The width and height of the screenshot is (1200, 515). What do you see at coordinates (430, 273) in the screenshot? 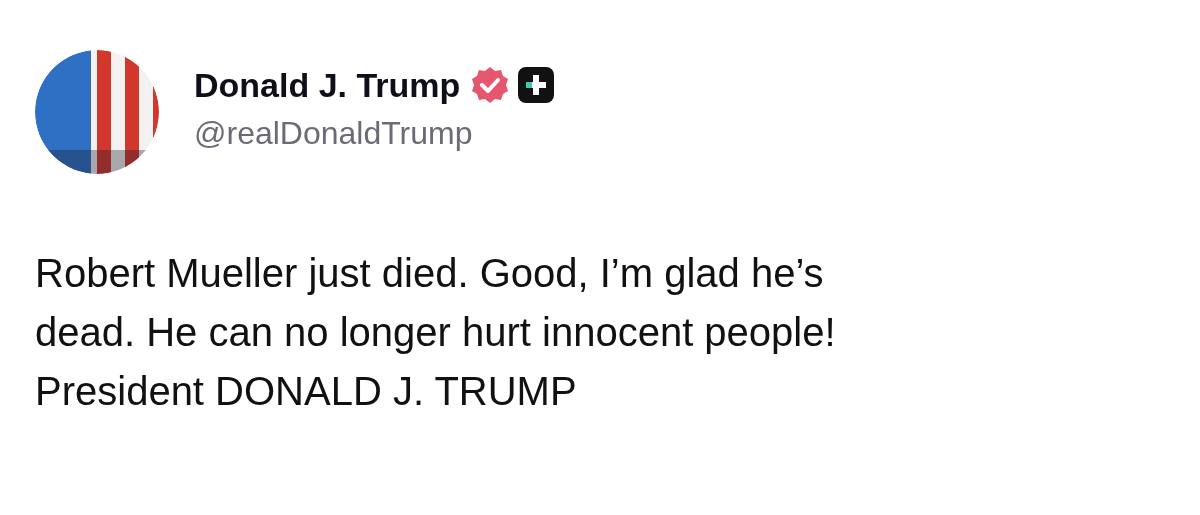
I see `post-text: Robert Mueller just died. Good, I’m glad he’s` at bounding box center [430, 273].